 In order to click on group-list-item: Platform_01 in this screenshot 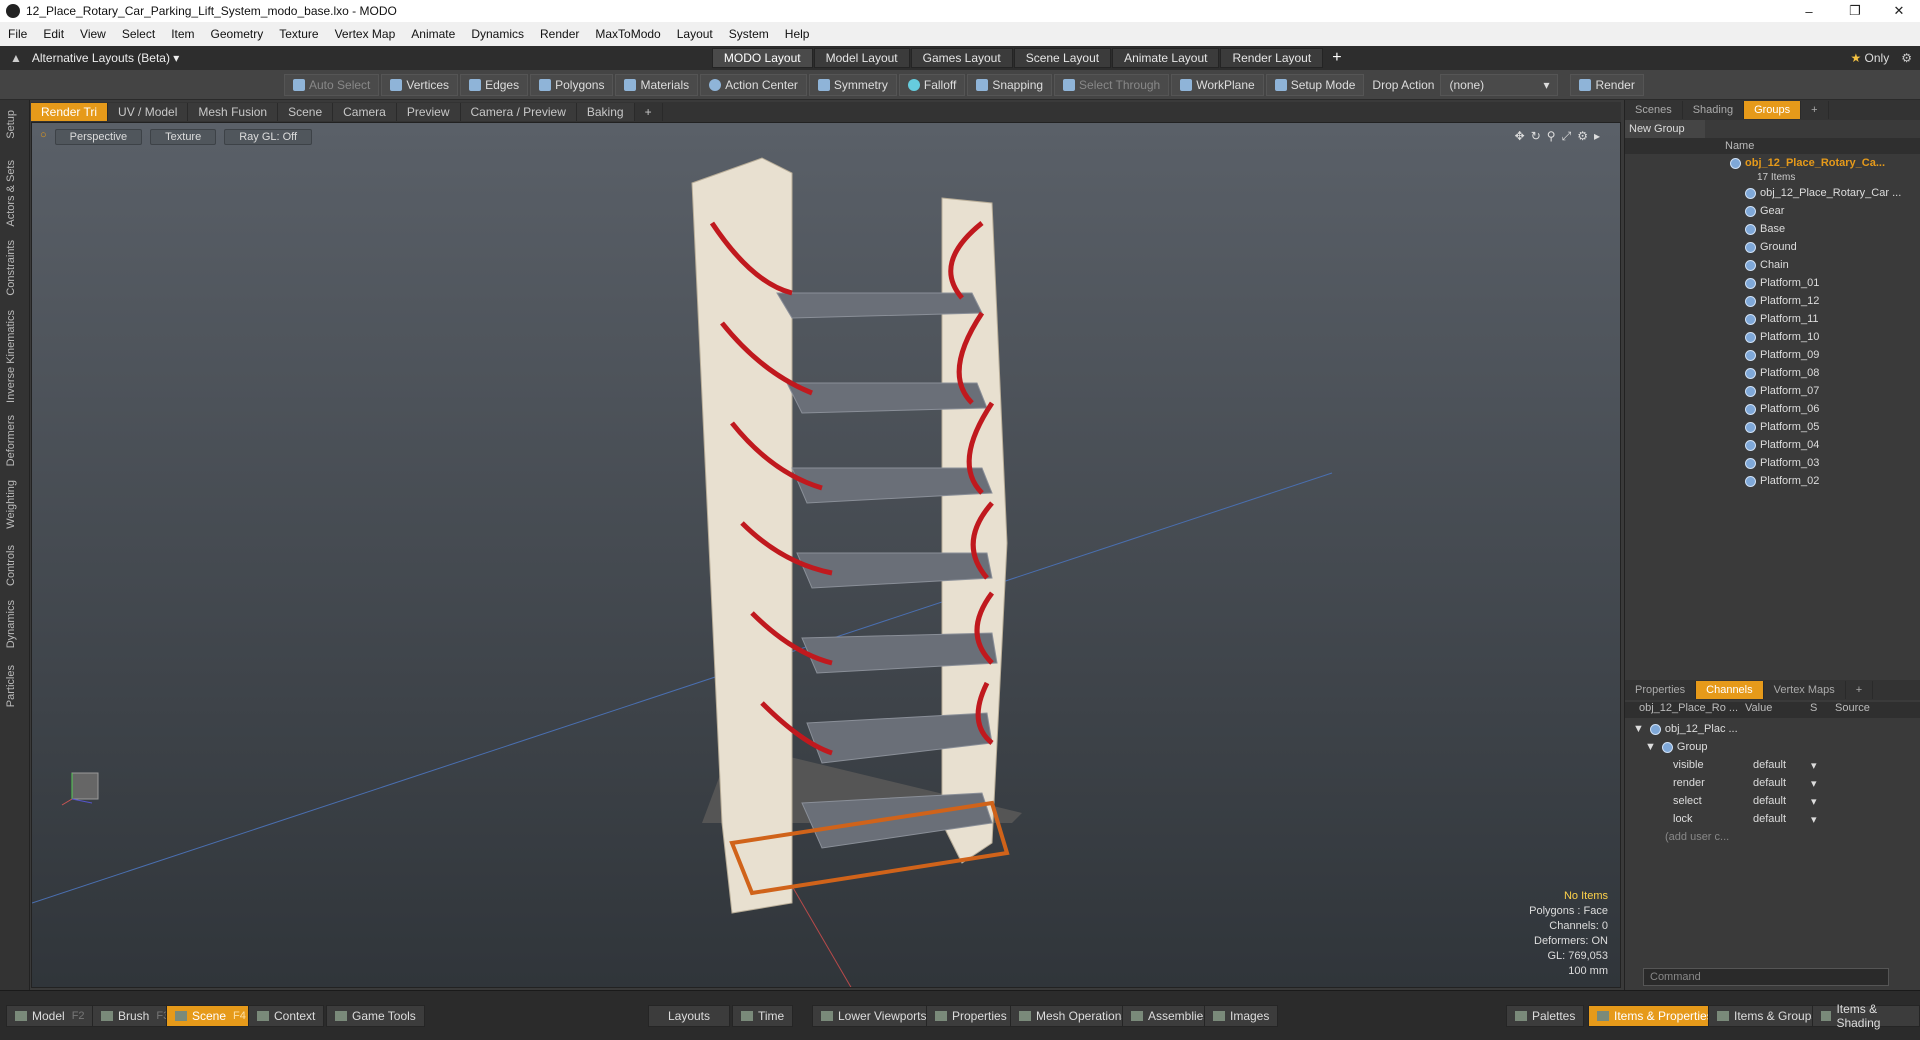, I will do `click(1832, 283)`.